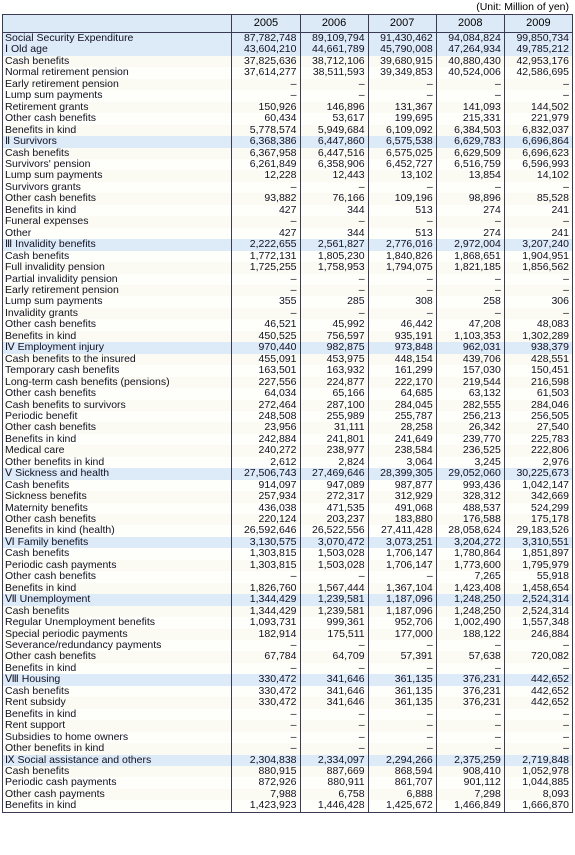 Image resolution: width=575 pixels, height=855 pixels. Describe the element at coordinates (538, 130) in the screenshot. I see `cell-value-2009: 6,832,037` at that location.